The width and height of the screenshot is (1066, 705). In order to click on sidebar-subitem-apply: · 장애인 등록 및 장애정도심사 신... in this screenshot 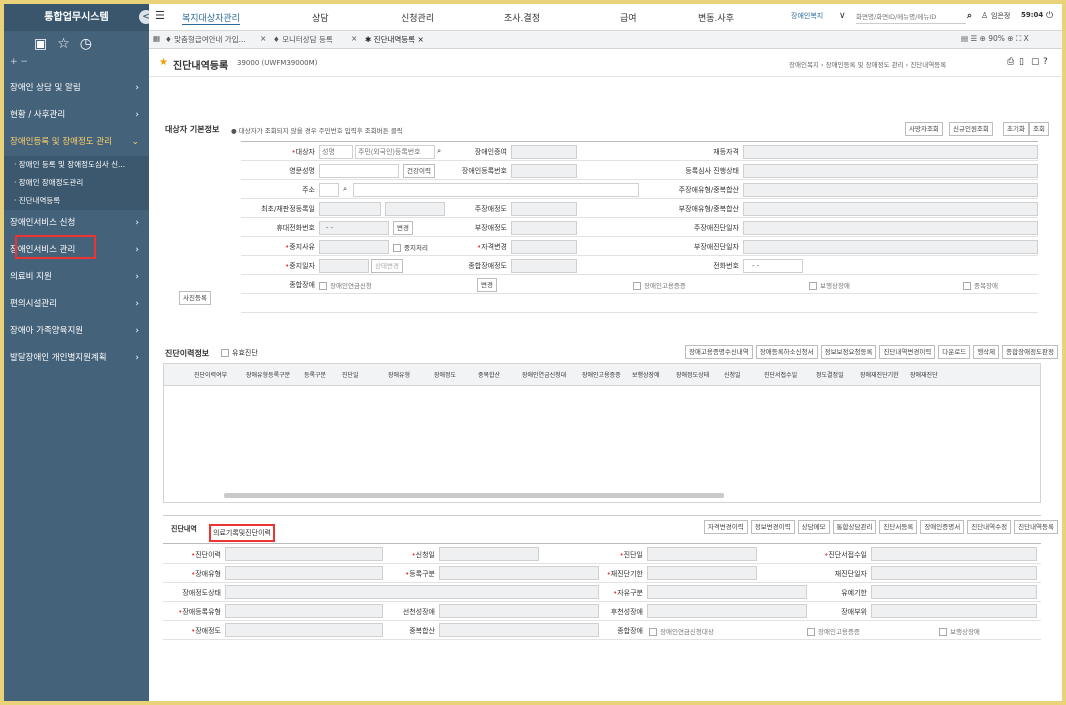, I will do `click(76, 165)`.